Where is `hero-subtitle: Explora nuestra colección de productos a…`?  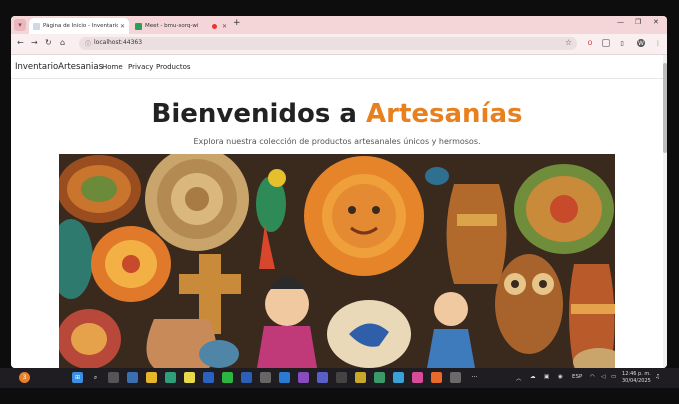 hero-subtitle: Explora nuestra colección de productos a… is located at coordinates (337, 141).